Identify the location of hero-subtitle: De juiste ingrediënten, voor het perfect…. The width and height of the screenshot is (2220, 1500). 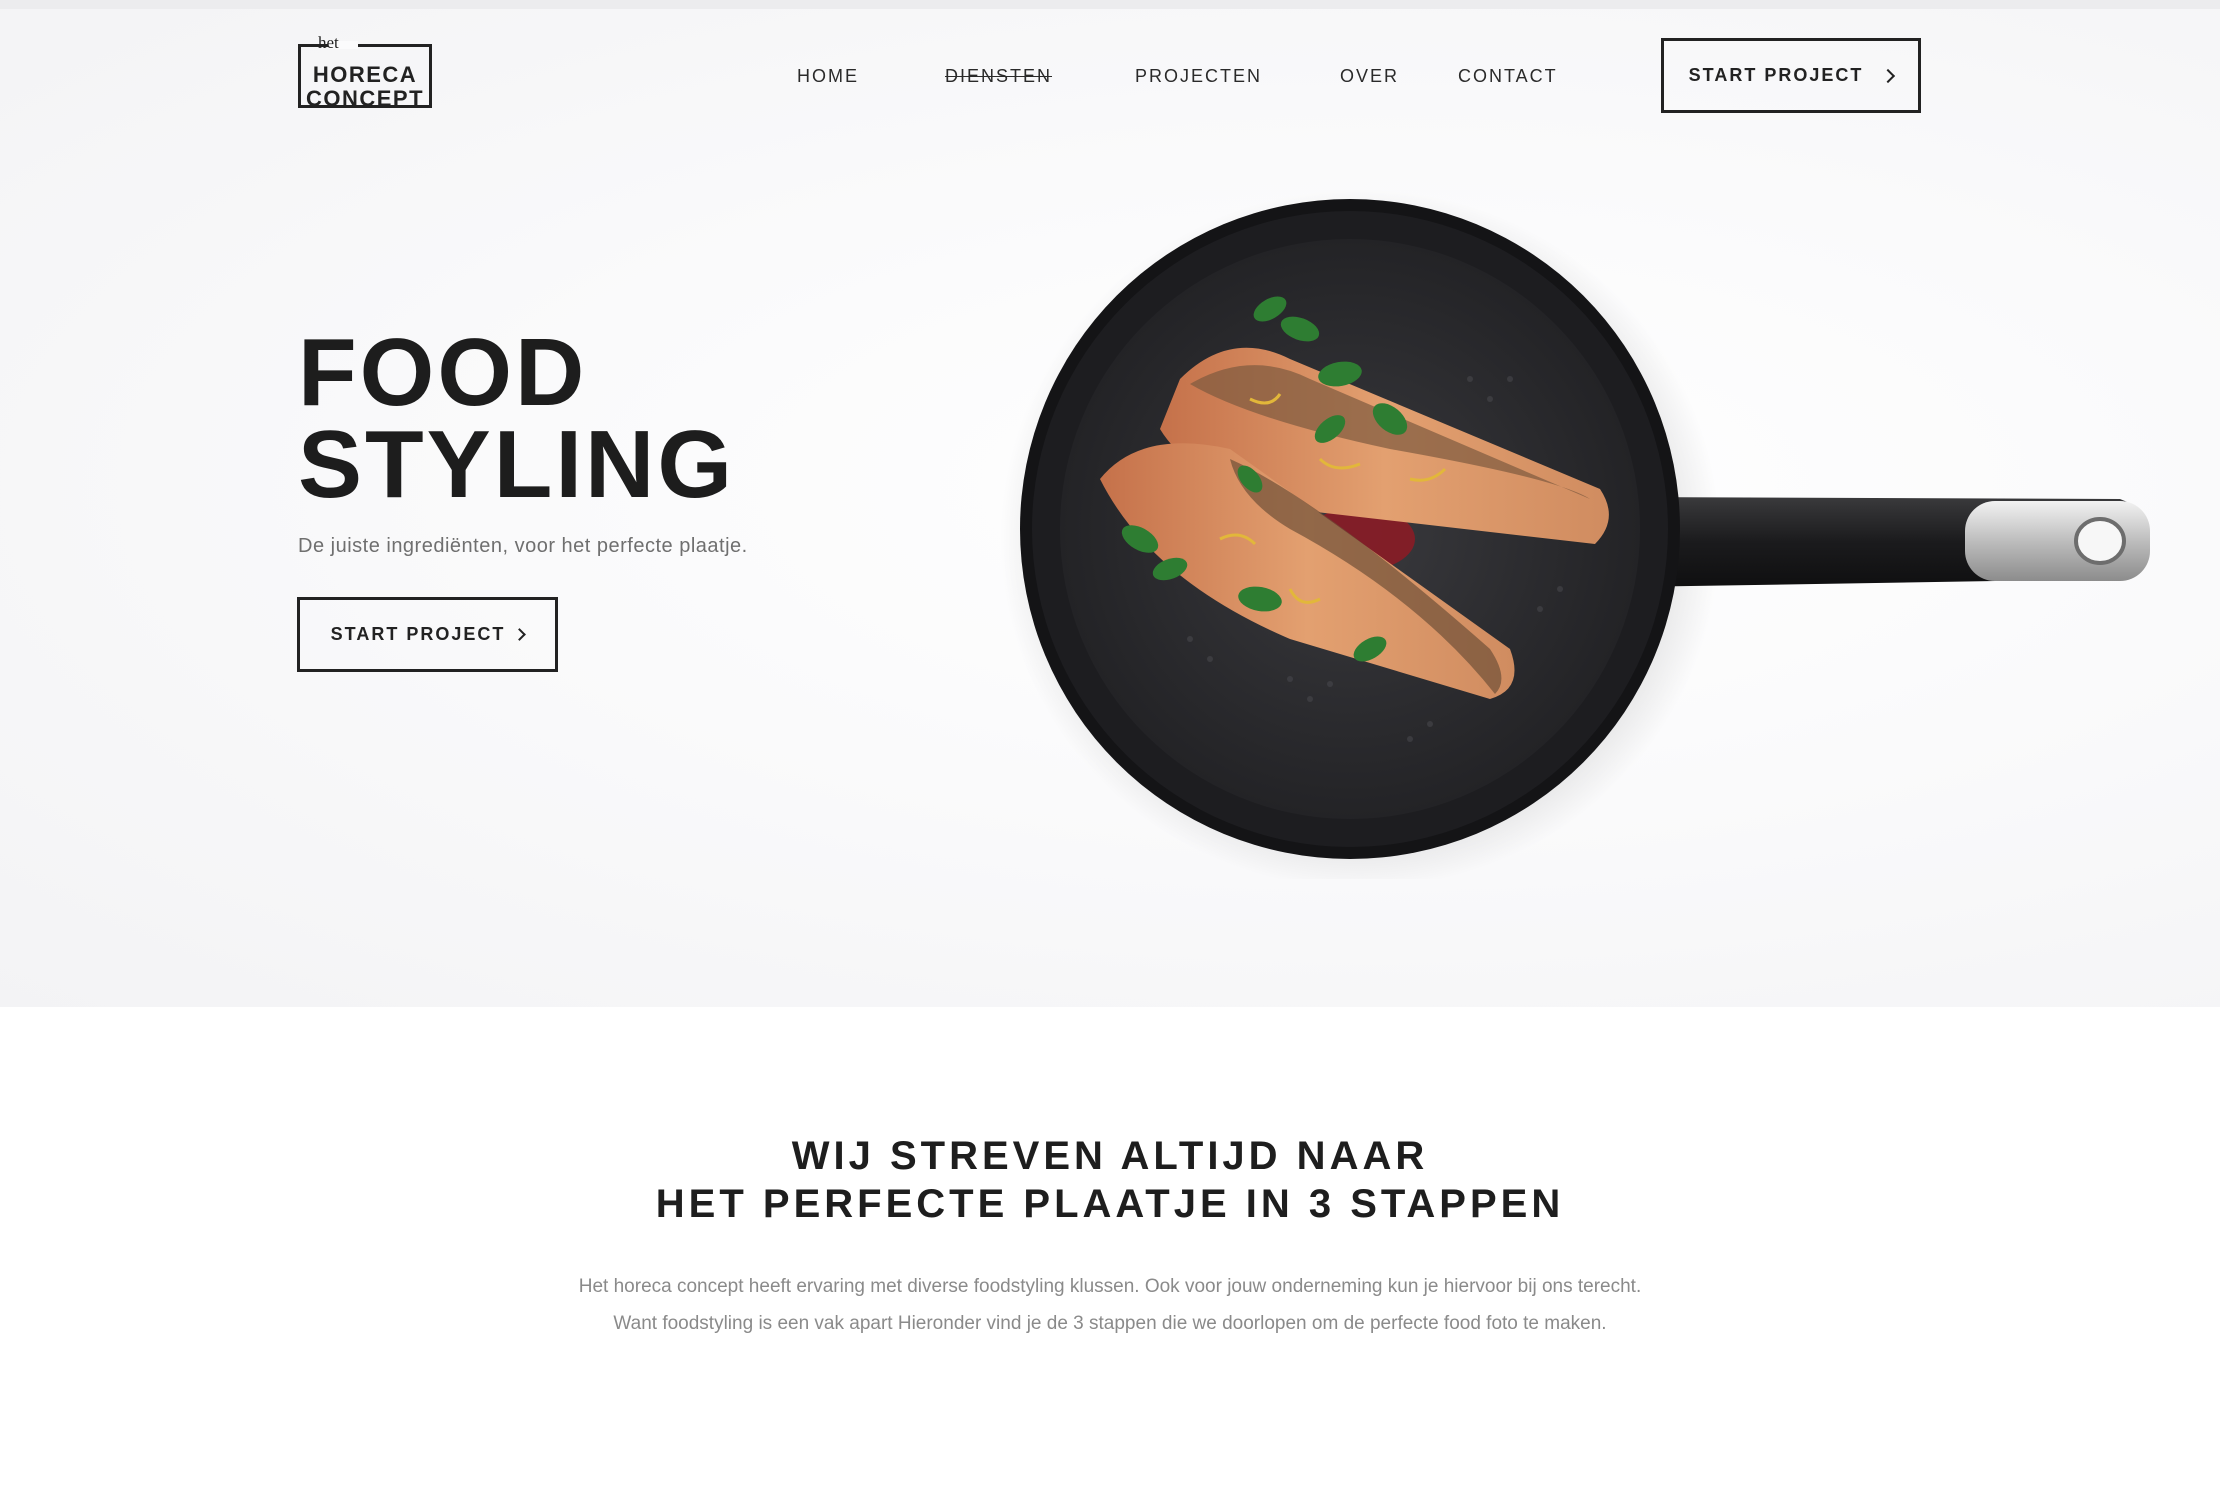
(523, 546).